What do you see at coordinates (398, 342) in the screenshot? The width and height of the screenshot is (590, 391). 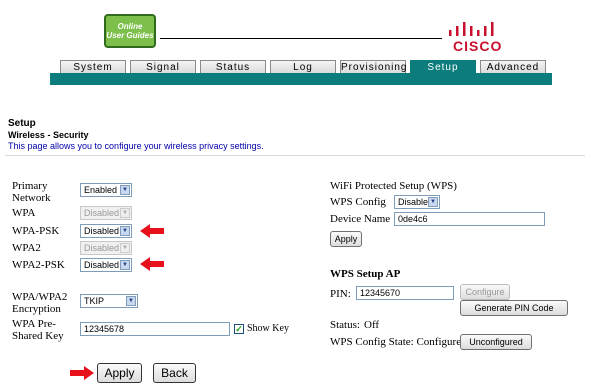 I see `wps-config-state-label: WPS Config State: Configured` at bounding box center [398, 342].